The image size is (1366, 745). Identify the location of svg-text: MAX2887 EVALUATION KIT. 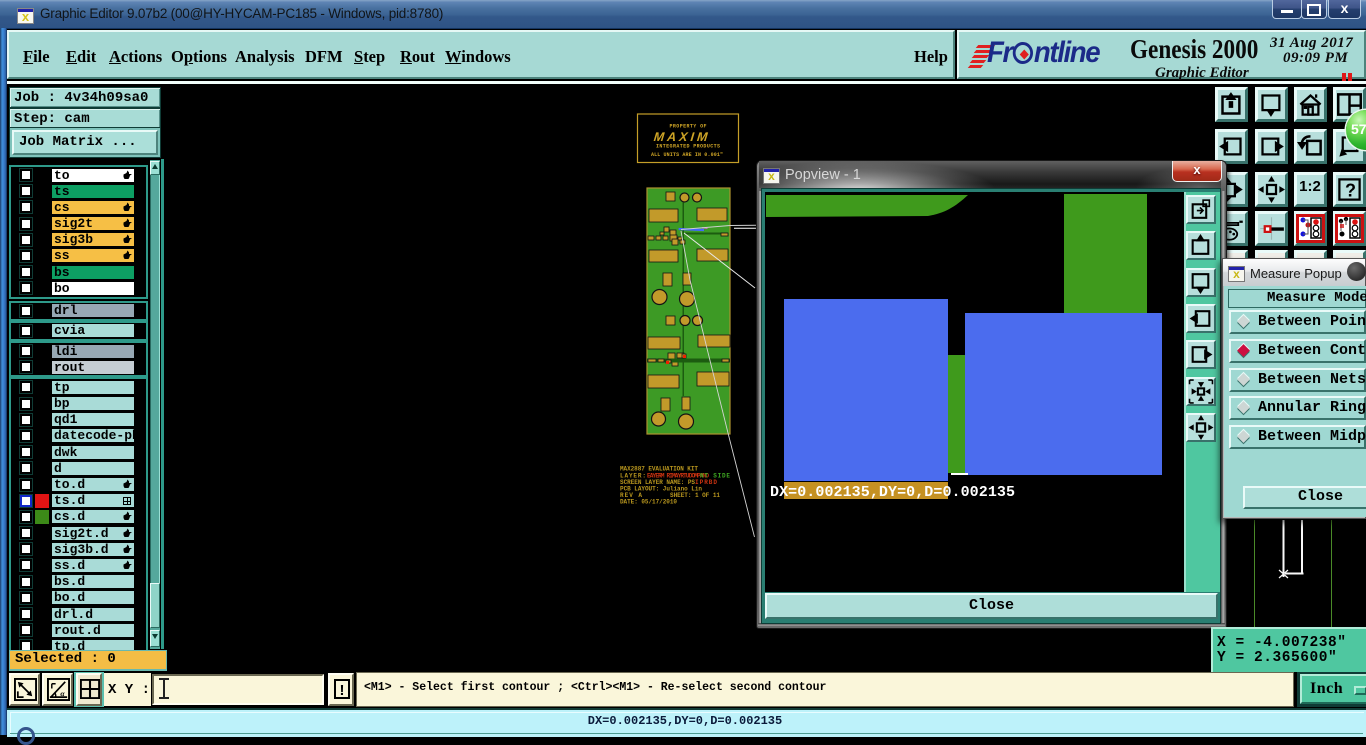
(659, 469).